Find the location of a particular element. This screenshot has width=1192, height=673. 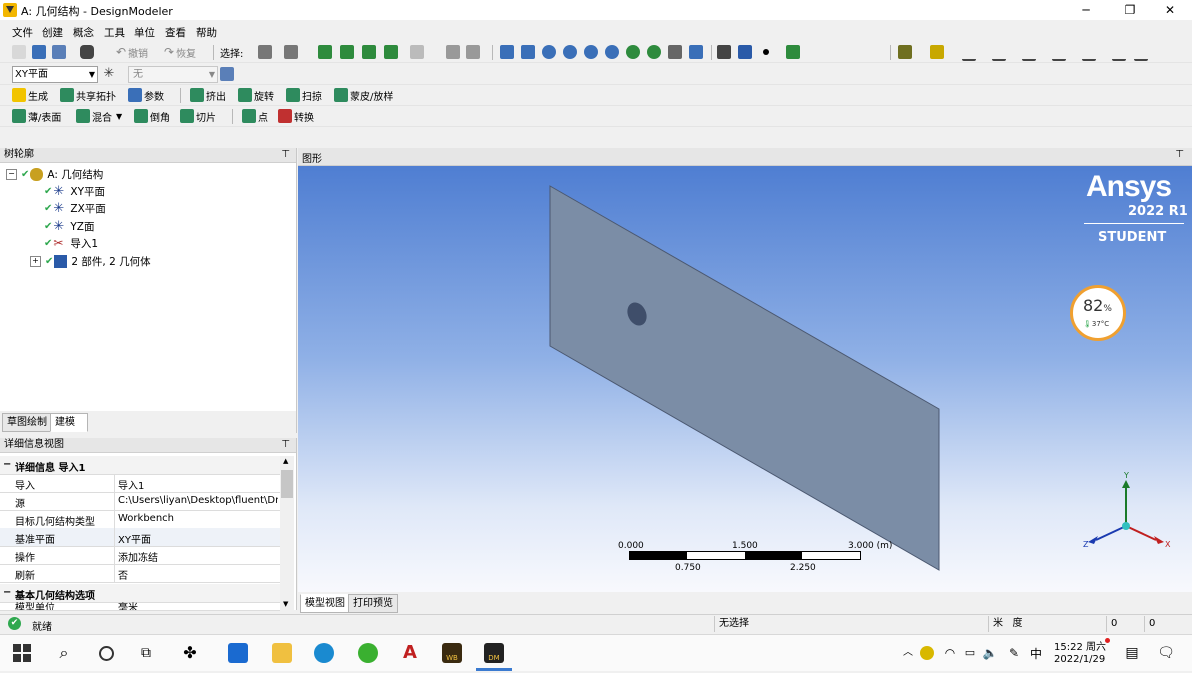

edge-browser-icon is located at coordinates (324, 653).